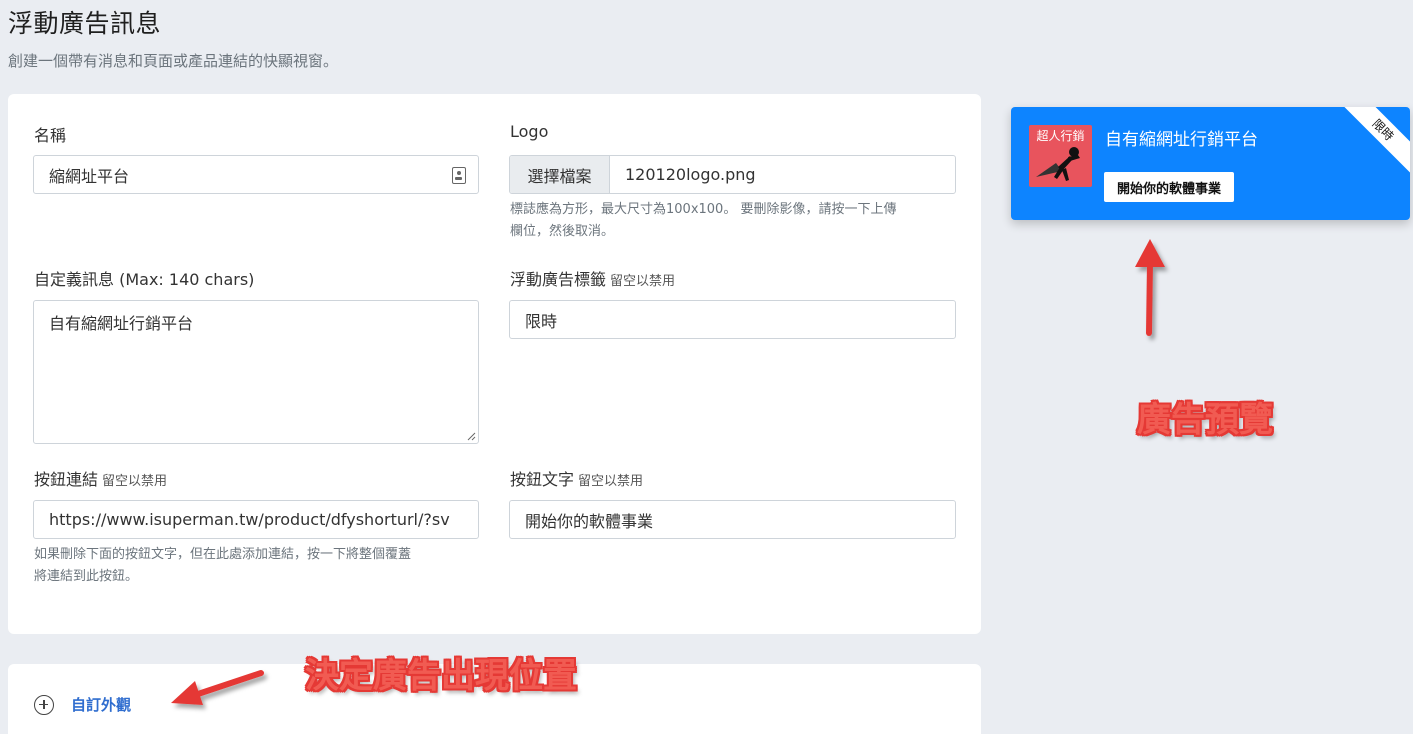 This screenshot has width=1413, height=734. What do you see at coordinates (441, 676) in the screenshot?
I see `position-annotation: 決定廣告出現位置` at bounding box center [441, 676].